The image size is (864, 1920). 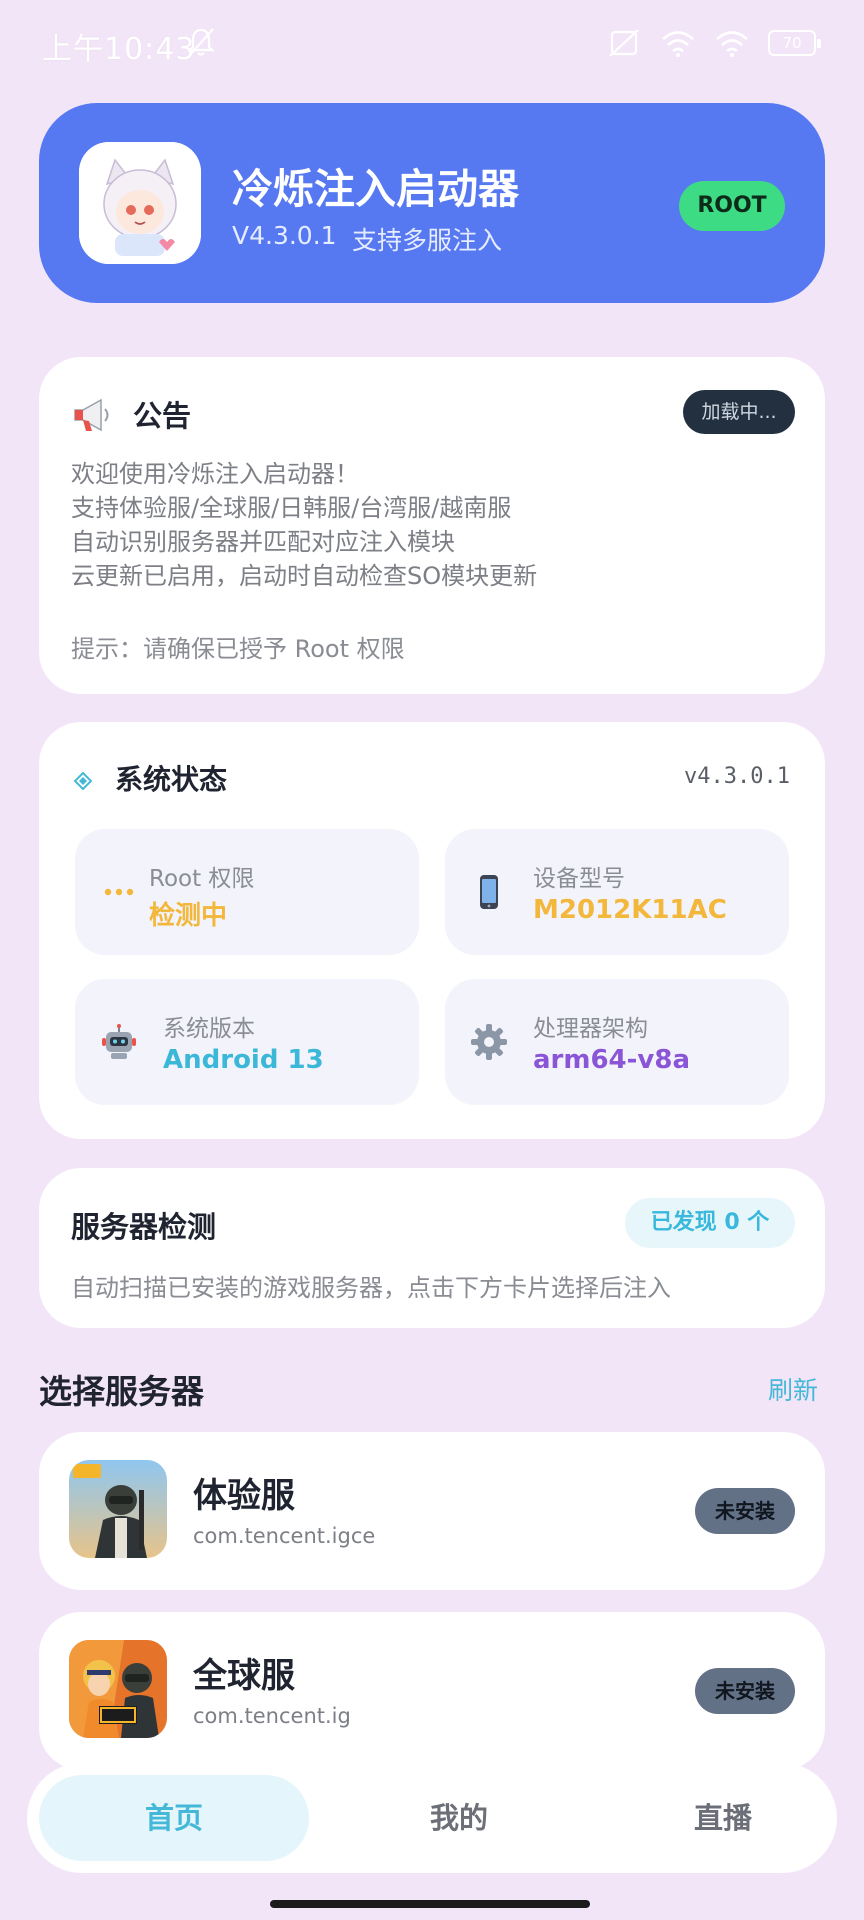 I want to click on notice-line: 云更新已启用，启动时自动检查SO模块更新, so click(x=304, y=576).